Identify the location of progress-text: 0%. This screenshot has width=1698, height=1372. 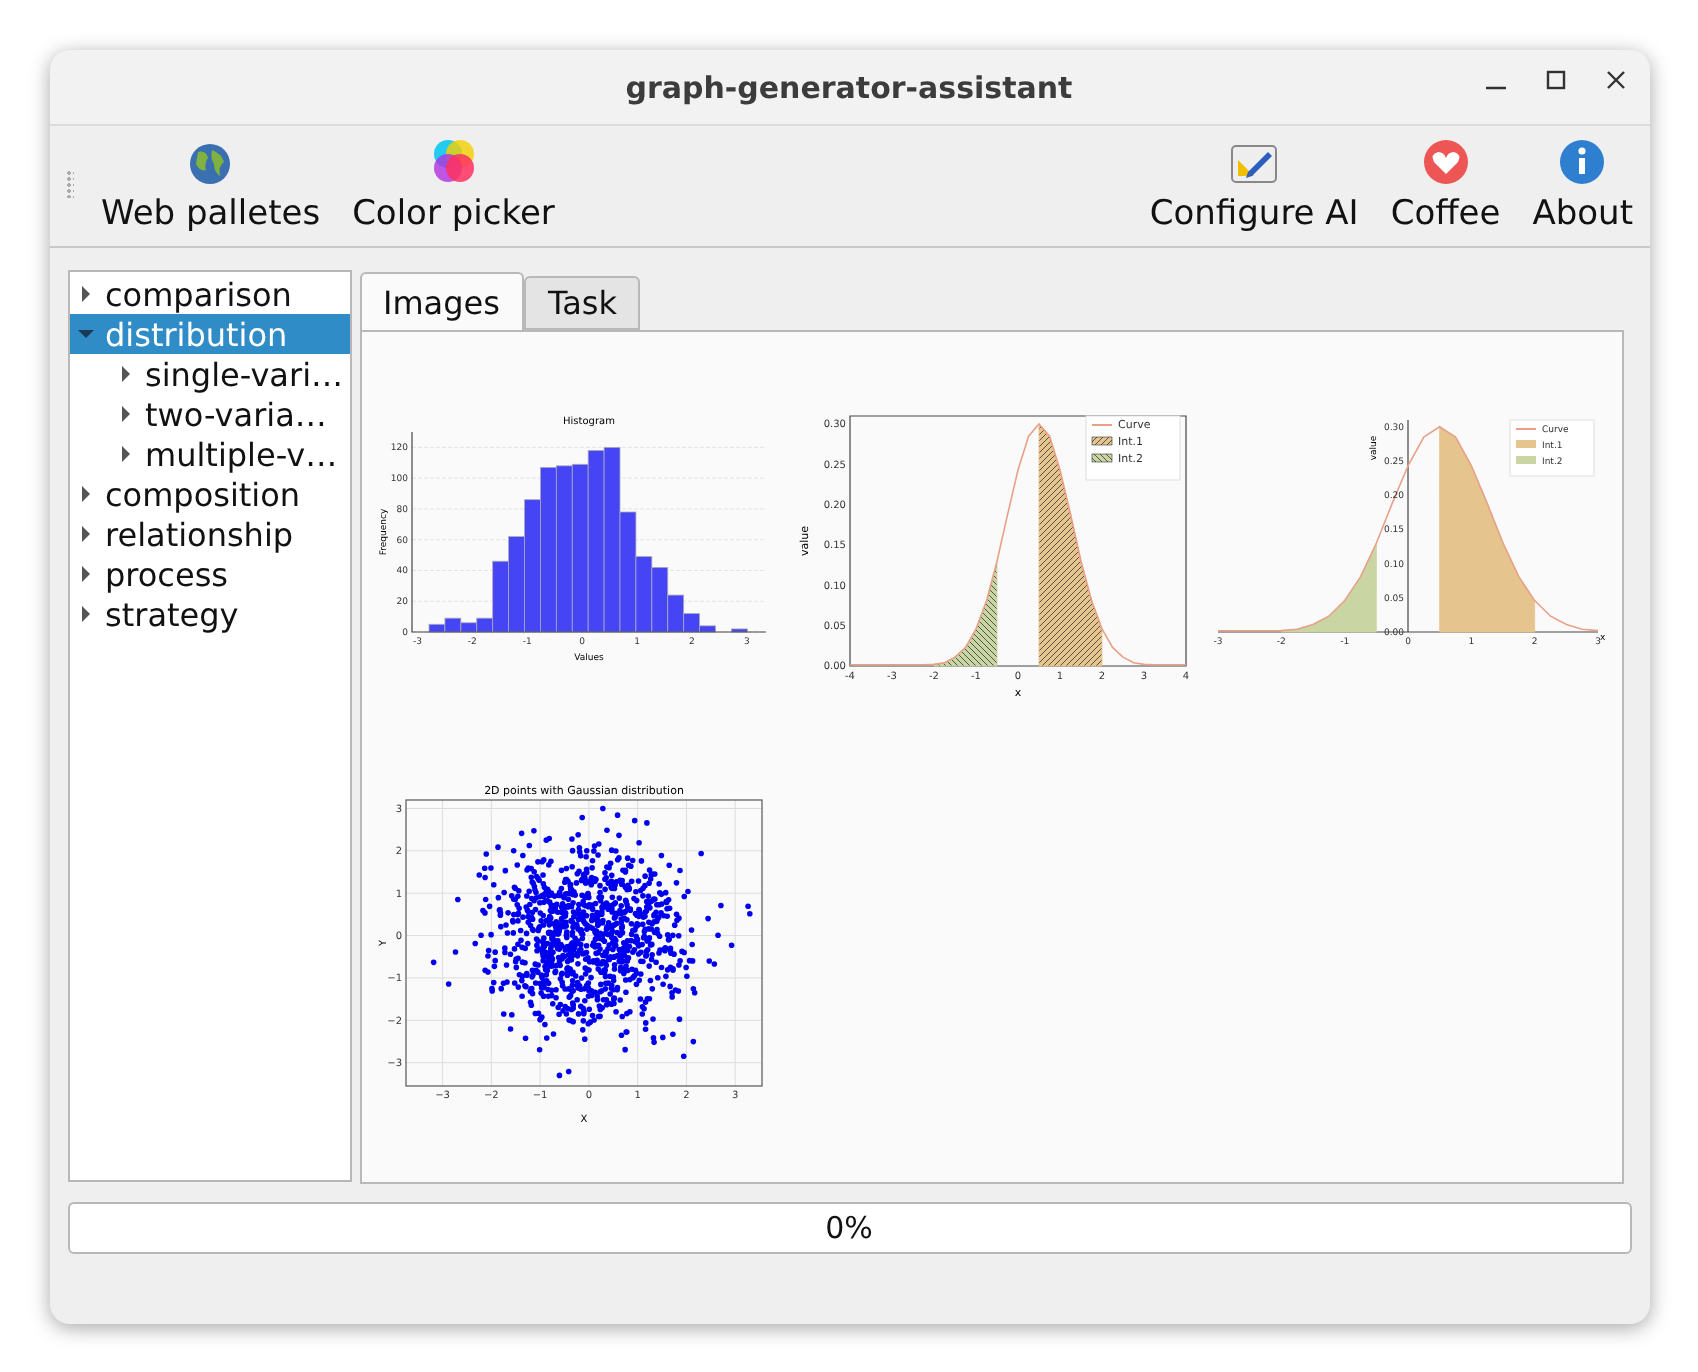
(849, 1228).